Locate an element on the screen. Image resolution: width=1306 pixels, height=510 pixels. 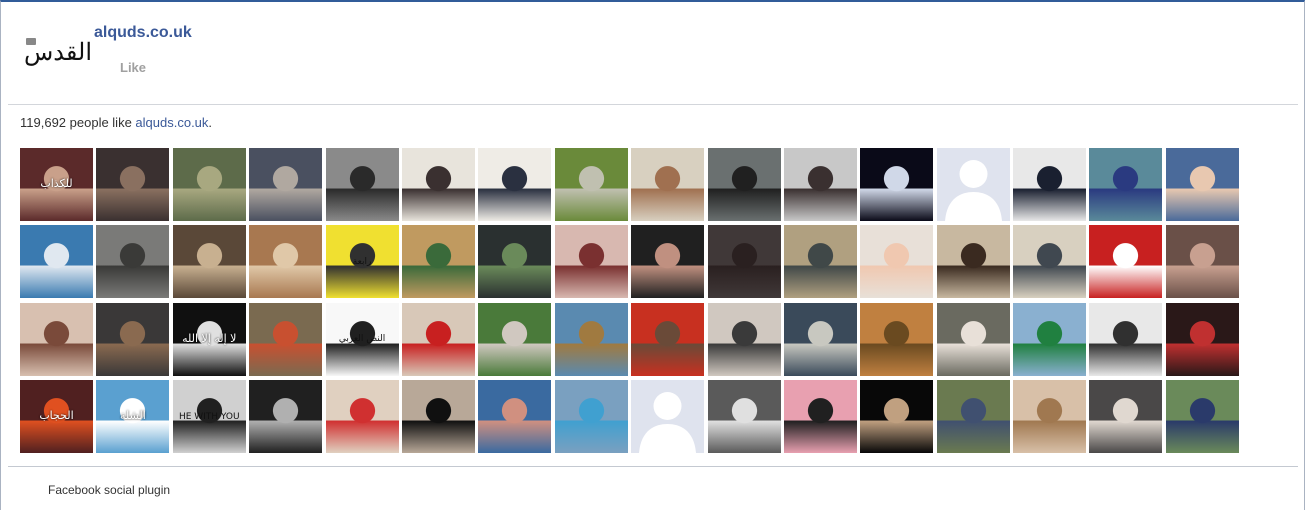
page-link: alquds.co.uk is located at coordinates (171, 122).